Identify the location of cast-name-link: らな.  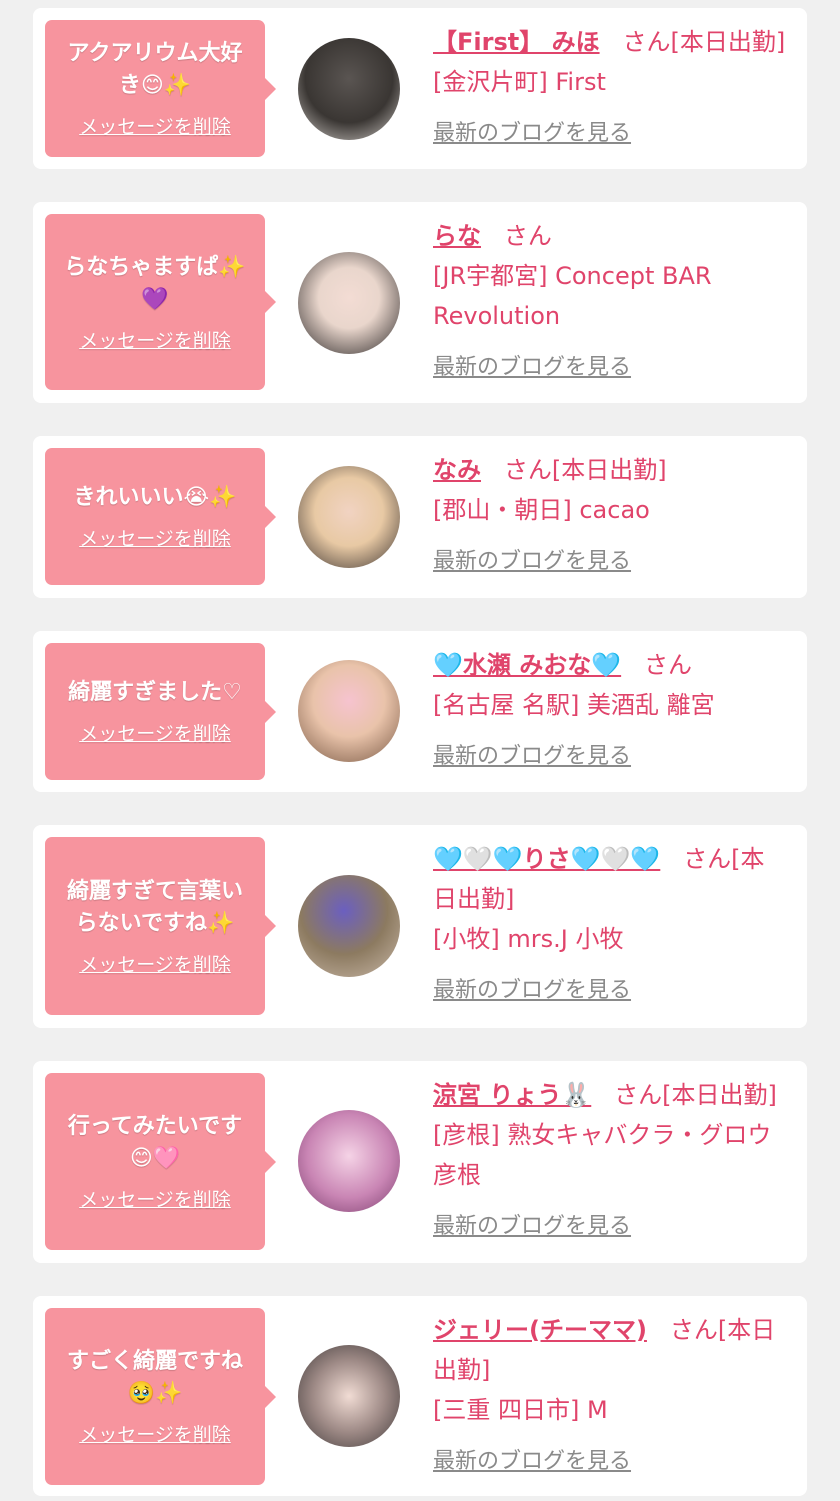
(457, 236).